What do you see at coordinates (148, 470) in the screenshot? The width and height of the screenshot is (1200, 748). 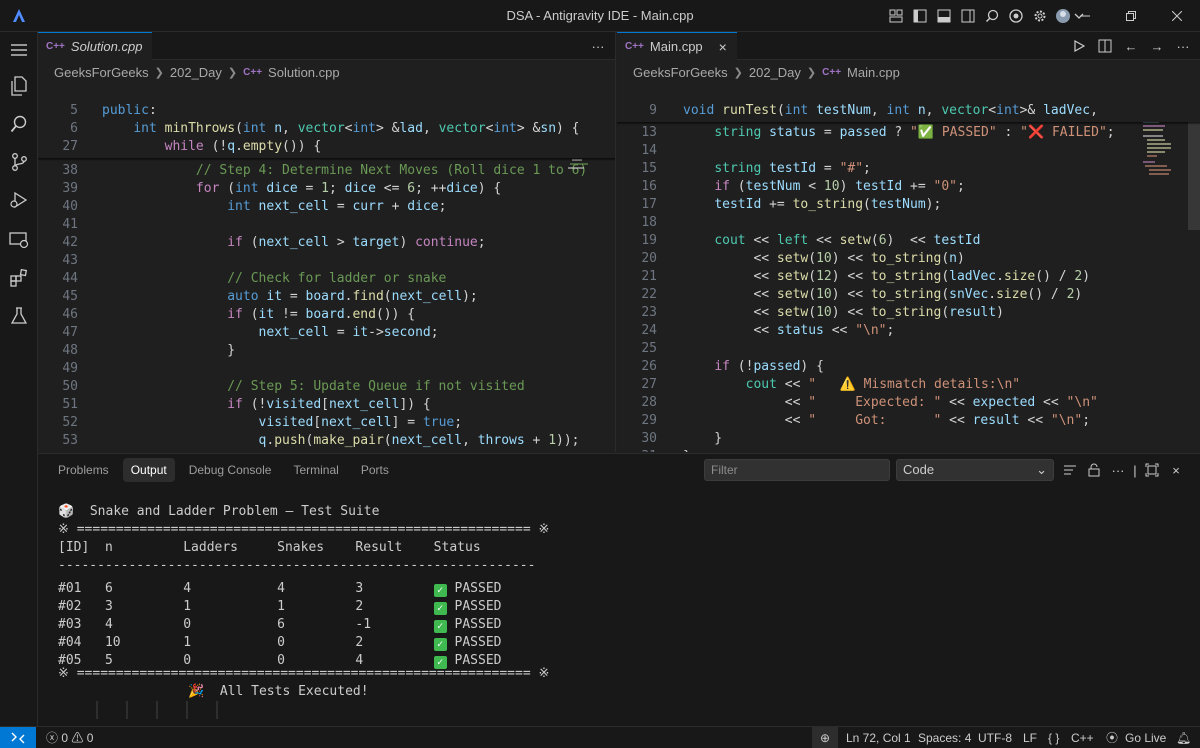 I see `tab-output: Output` at bounding box center [148, 470].